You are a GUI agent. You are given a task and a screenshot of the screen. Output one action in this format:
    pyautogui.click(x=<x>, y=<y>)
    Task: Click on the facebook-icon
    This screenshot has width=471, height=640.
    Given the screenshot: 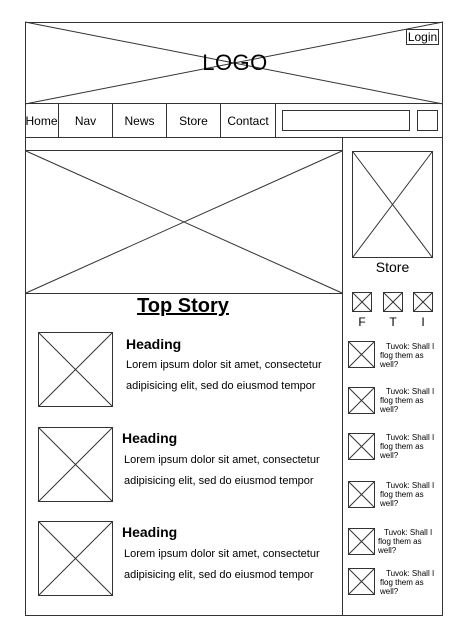 What is the action you would take?
    pyautogui.click(x=362, y=302)
    